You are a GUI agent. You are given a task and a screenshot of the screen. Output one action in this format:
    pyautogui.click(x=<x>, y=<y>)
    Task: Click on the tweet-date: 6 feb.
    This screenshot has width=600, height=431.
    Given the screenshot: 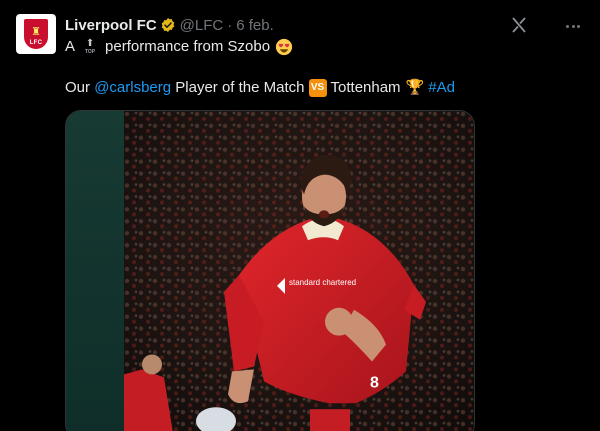 What is the action you would take?
    pyautogui.click(x=255, y=25)
    